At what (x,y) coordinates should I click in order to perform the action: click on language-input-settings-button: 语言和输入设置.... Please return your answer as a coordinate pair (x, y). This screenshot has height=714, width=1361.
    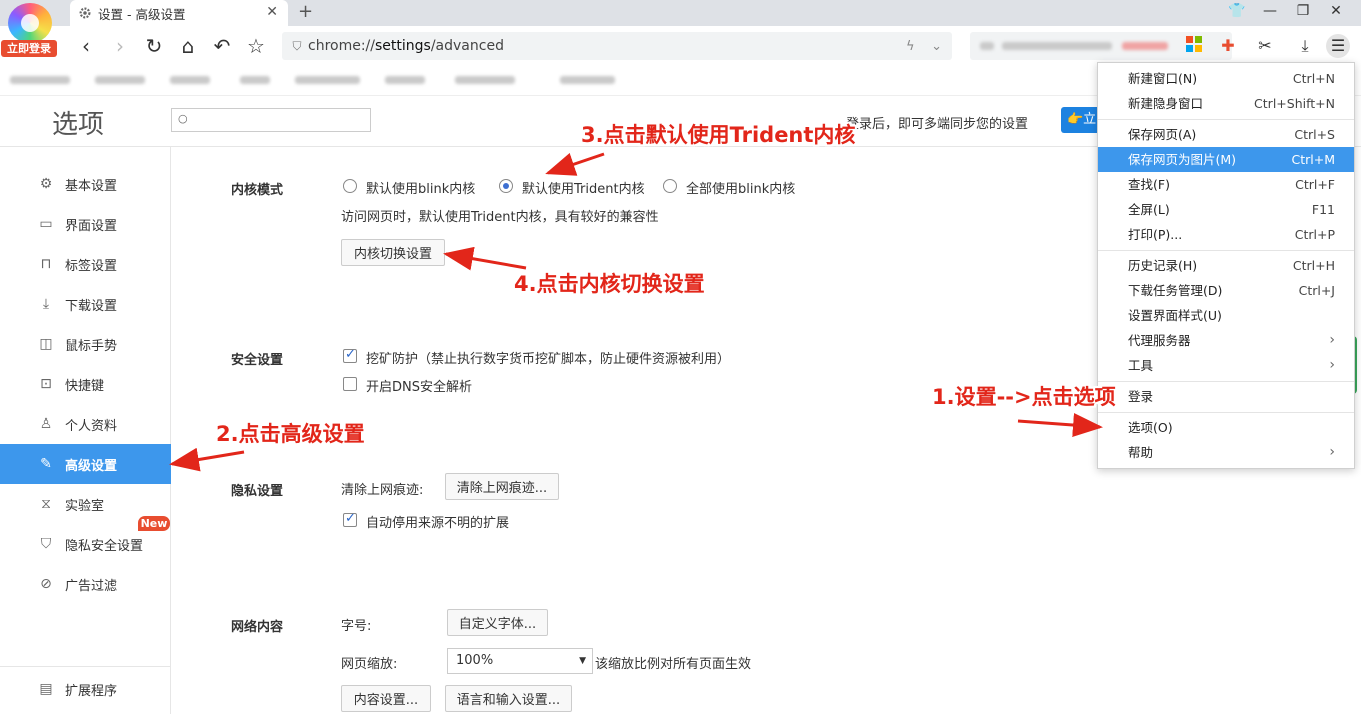
    Looking at the image, I should click on (508, 698).